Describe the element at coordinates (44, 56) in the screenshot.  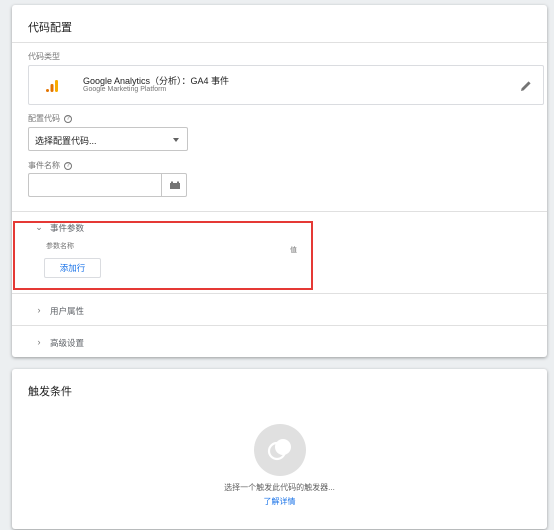
I see `tag-type-label: 代码类型` at that location.